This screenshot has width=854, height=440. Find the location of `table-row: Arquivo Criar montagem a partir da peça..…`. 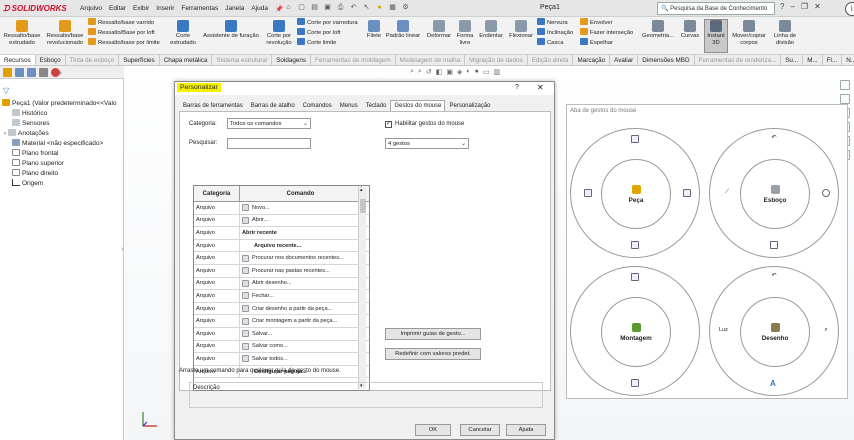

table-row: Arquivo Criar montagem a partir da peça..… is located at coordinates (281, 321).